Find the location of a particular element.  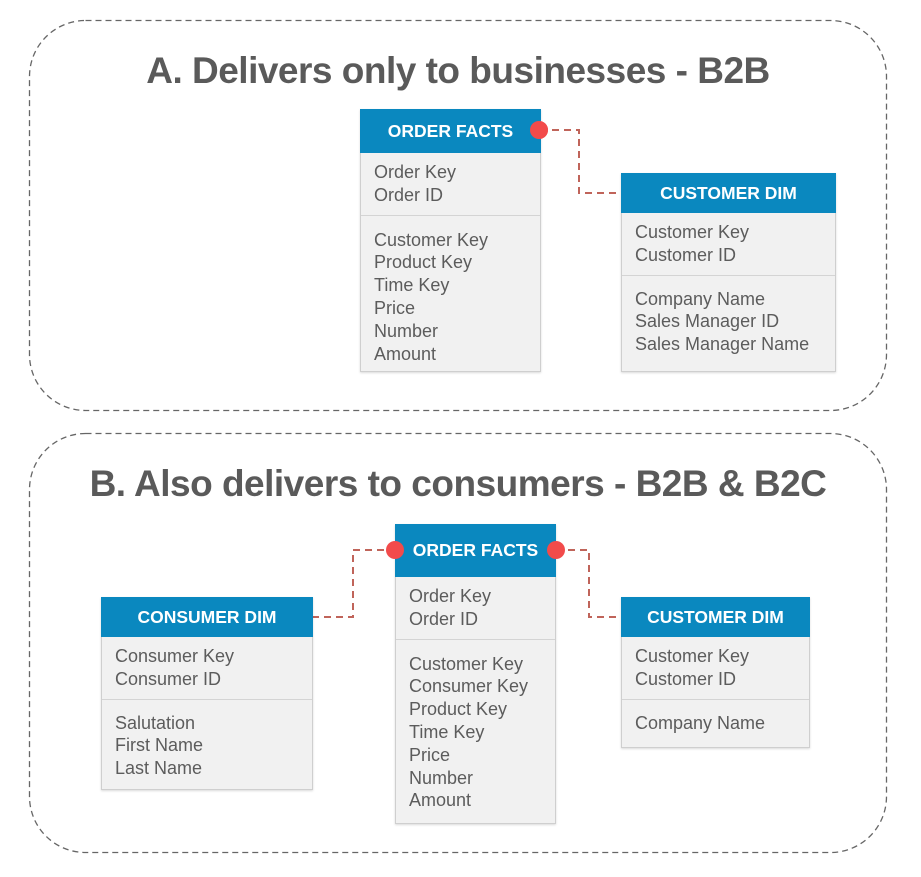

field: First Name is located at coordinates (159, 745).